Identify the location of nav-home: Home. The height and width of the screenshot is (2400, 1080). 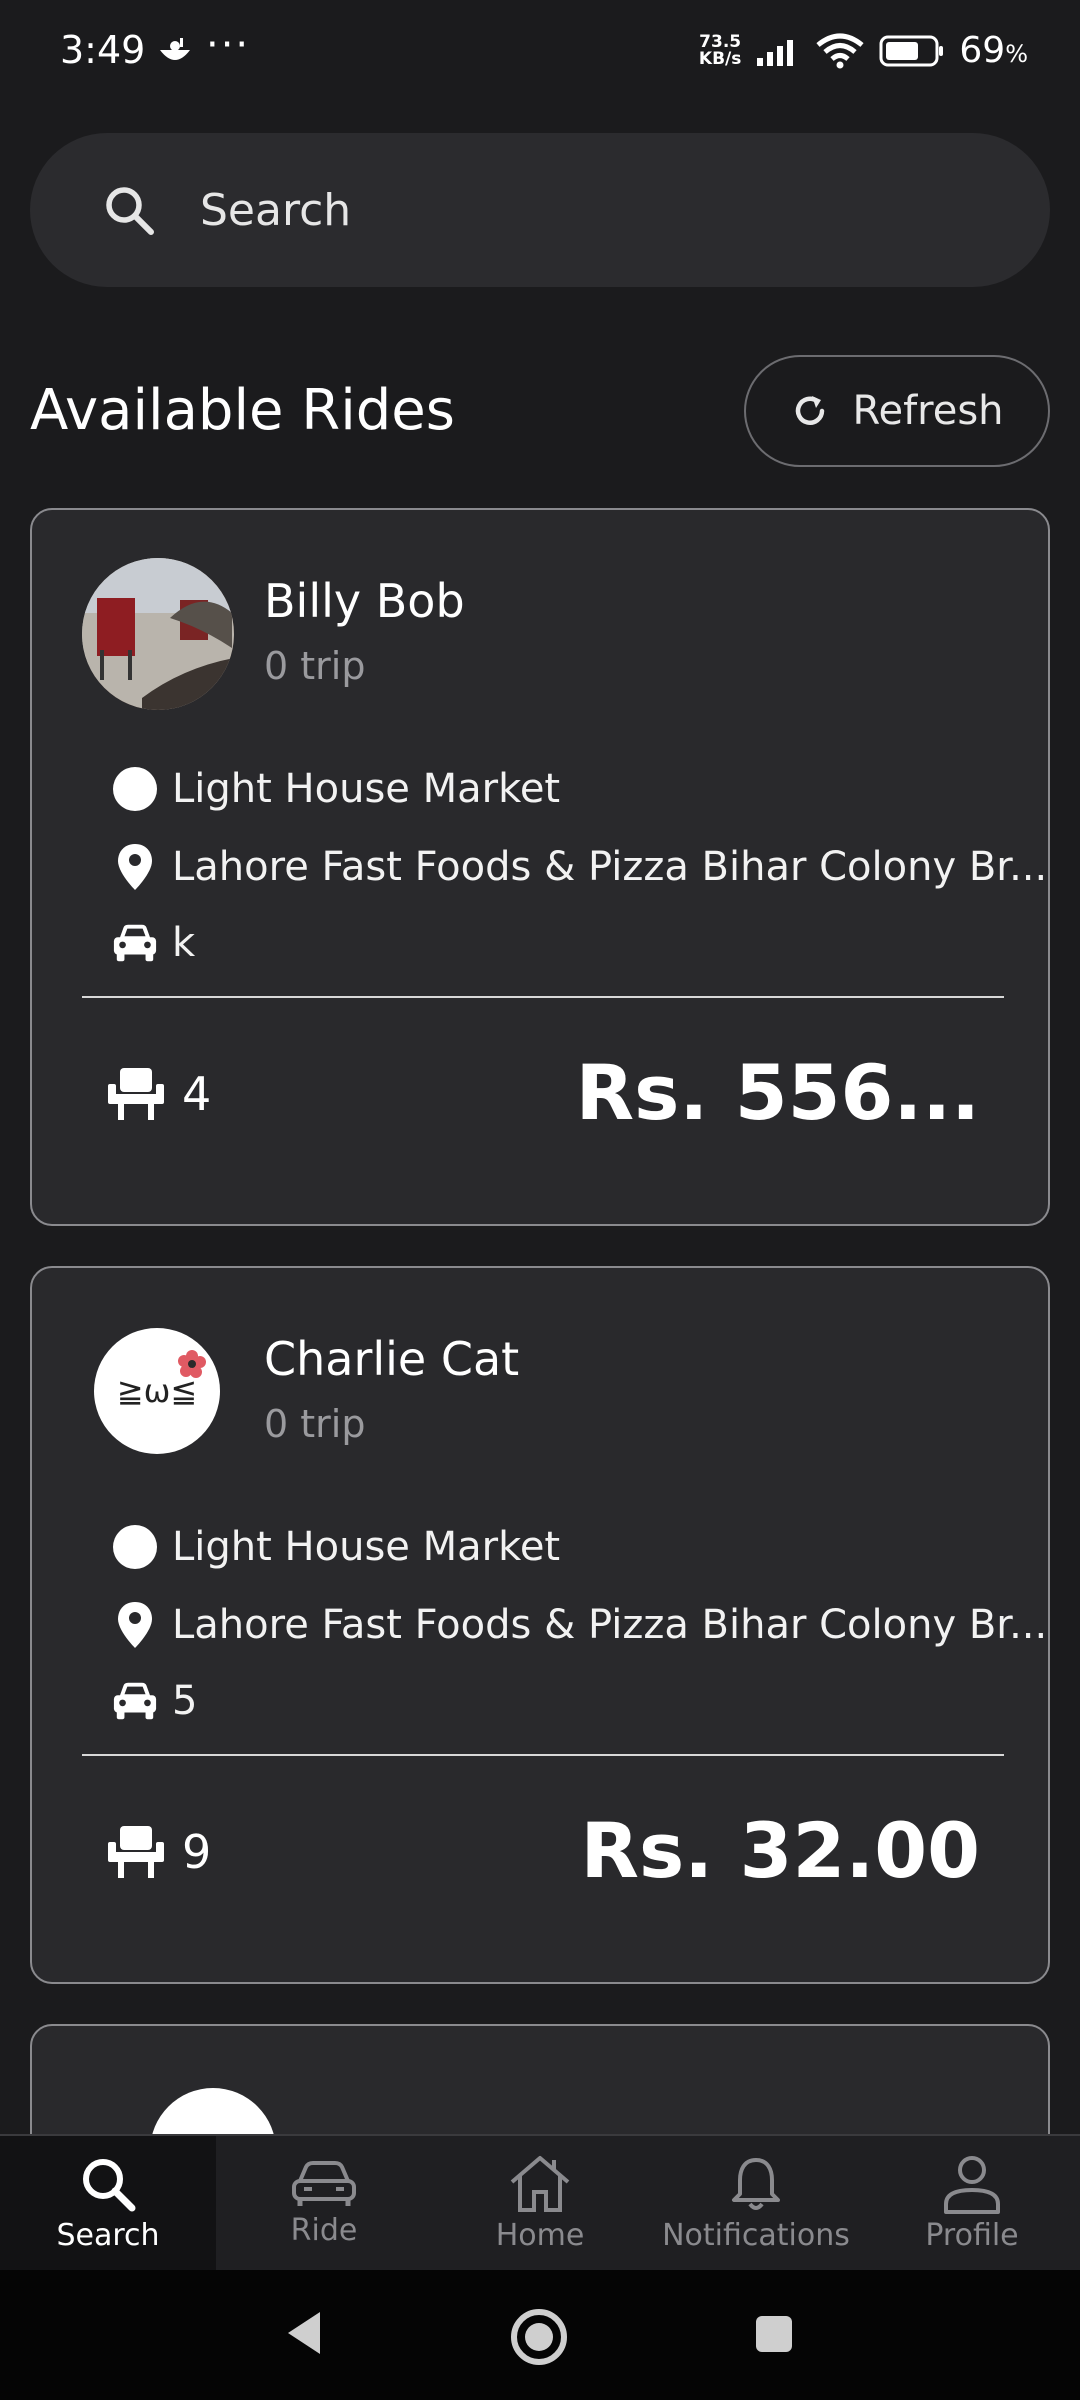
(540, 2203).